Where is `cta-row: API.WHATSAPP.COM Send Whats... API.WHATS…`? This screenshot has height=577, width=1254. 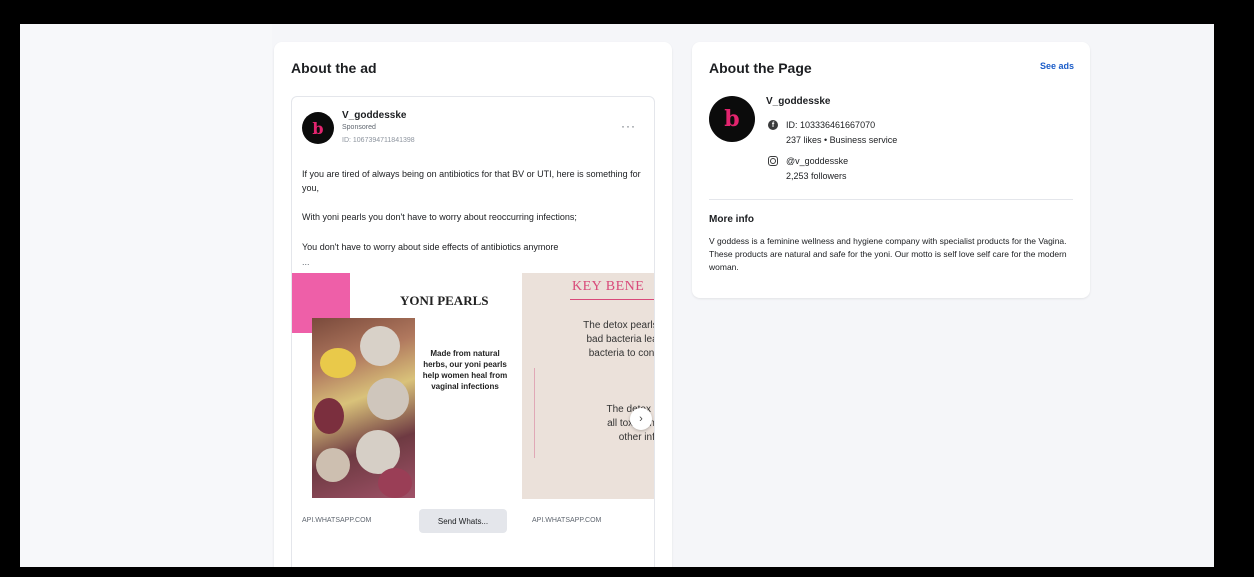
cta-row: API.WHATSAPP.COM Send Whats... API.WHATS… is located at coordinates (473, 522).